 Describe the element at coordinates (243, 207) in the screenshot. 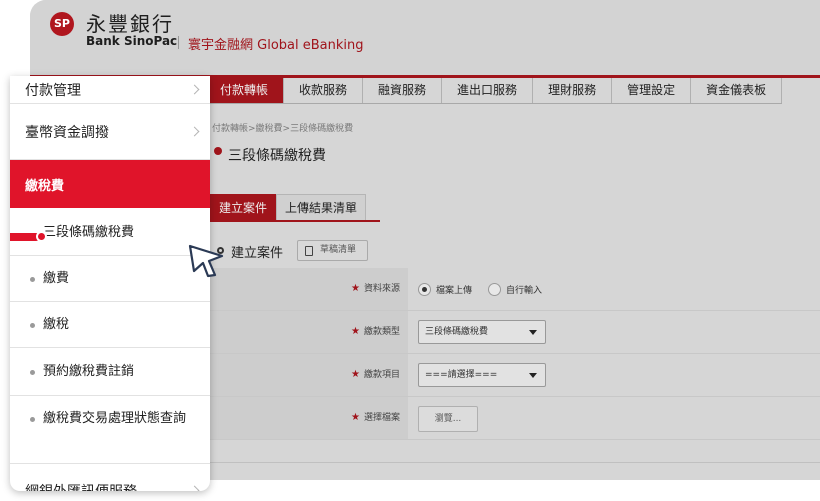

I see `tab-create-case: 建立案件` at that location.